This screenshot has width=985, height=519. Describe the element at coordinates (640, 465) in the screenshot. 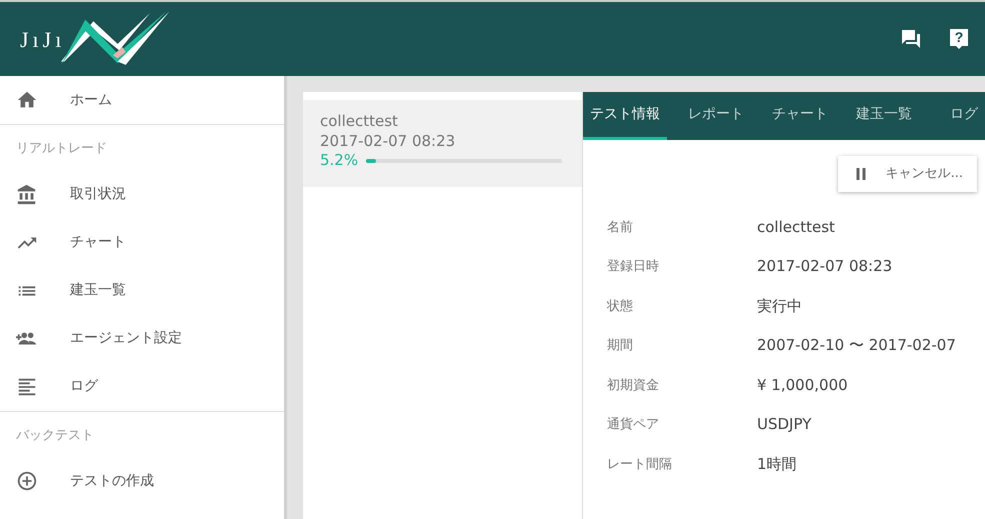

I see `detail-label: レート間隔` at that location.